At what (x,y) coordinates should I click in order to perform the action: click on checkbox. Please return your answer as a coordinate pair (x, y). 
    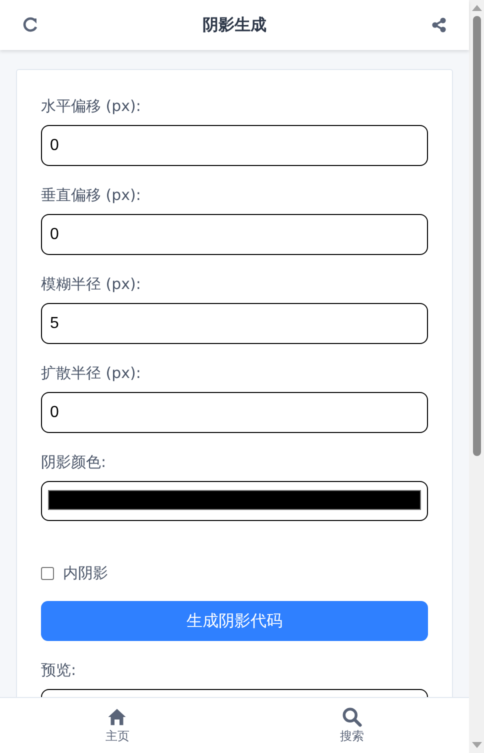
    Looking at the image, I should click on (47, 573).